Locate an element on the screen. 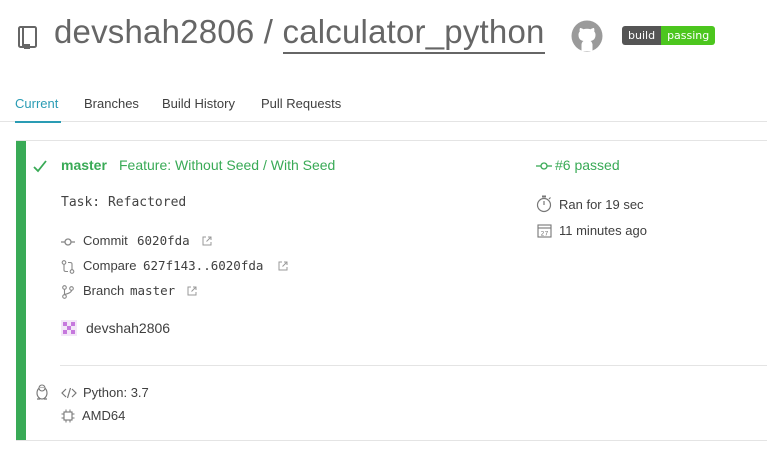 This screenshot has height=459, width=767. build-commit-message: Feature: Without Seed / With Seed is located at coordinates (227, 165).